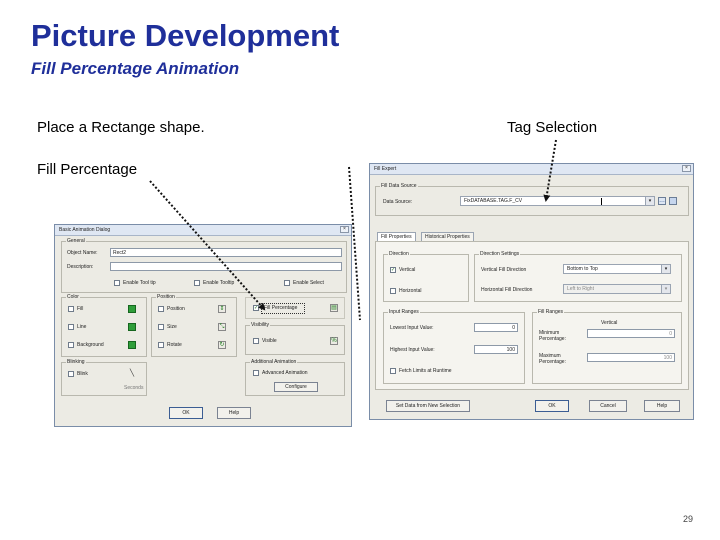  Describe the element at coordinates (550, 170) in the screenshot. I see `tag-selection-arrow` at that location.